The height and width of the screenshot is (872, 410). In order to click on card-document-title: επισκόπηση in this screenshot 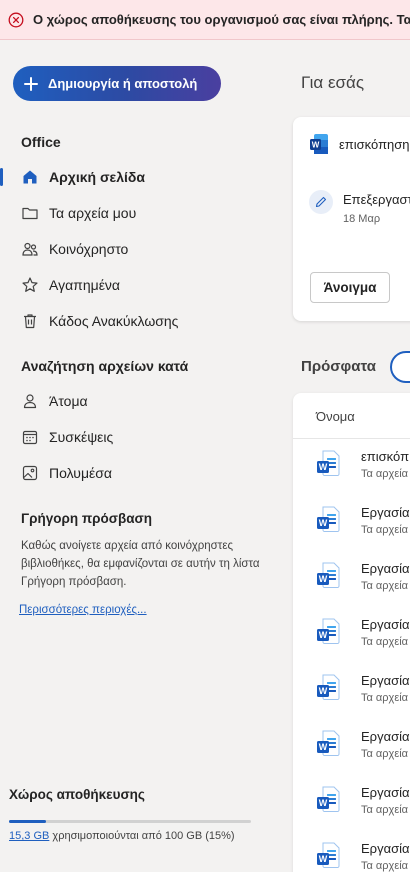, I will do `click(374, 144)`.